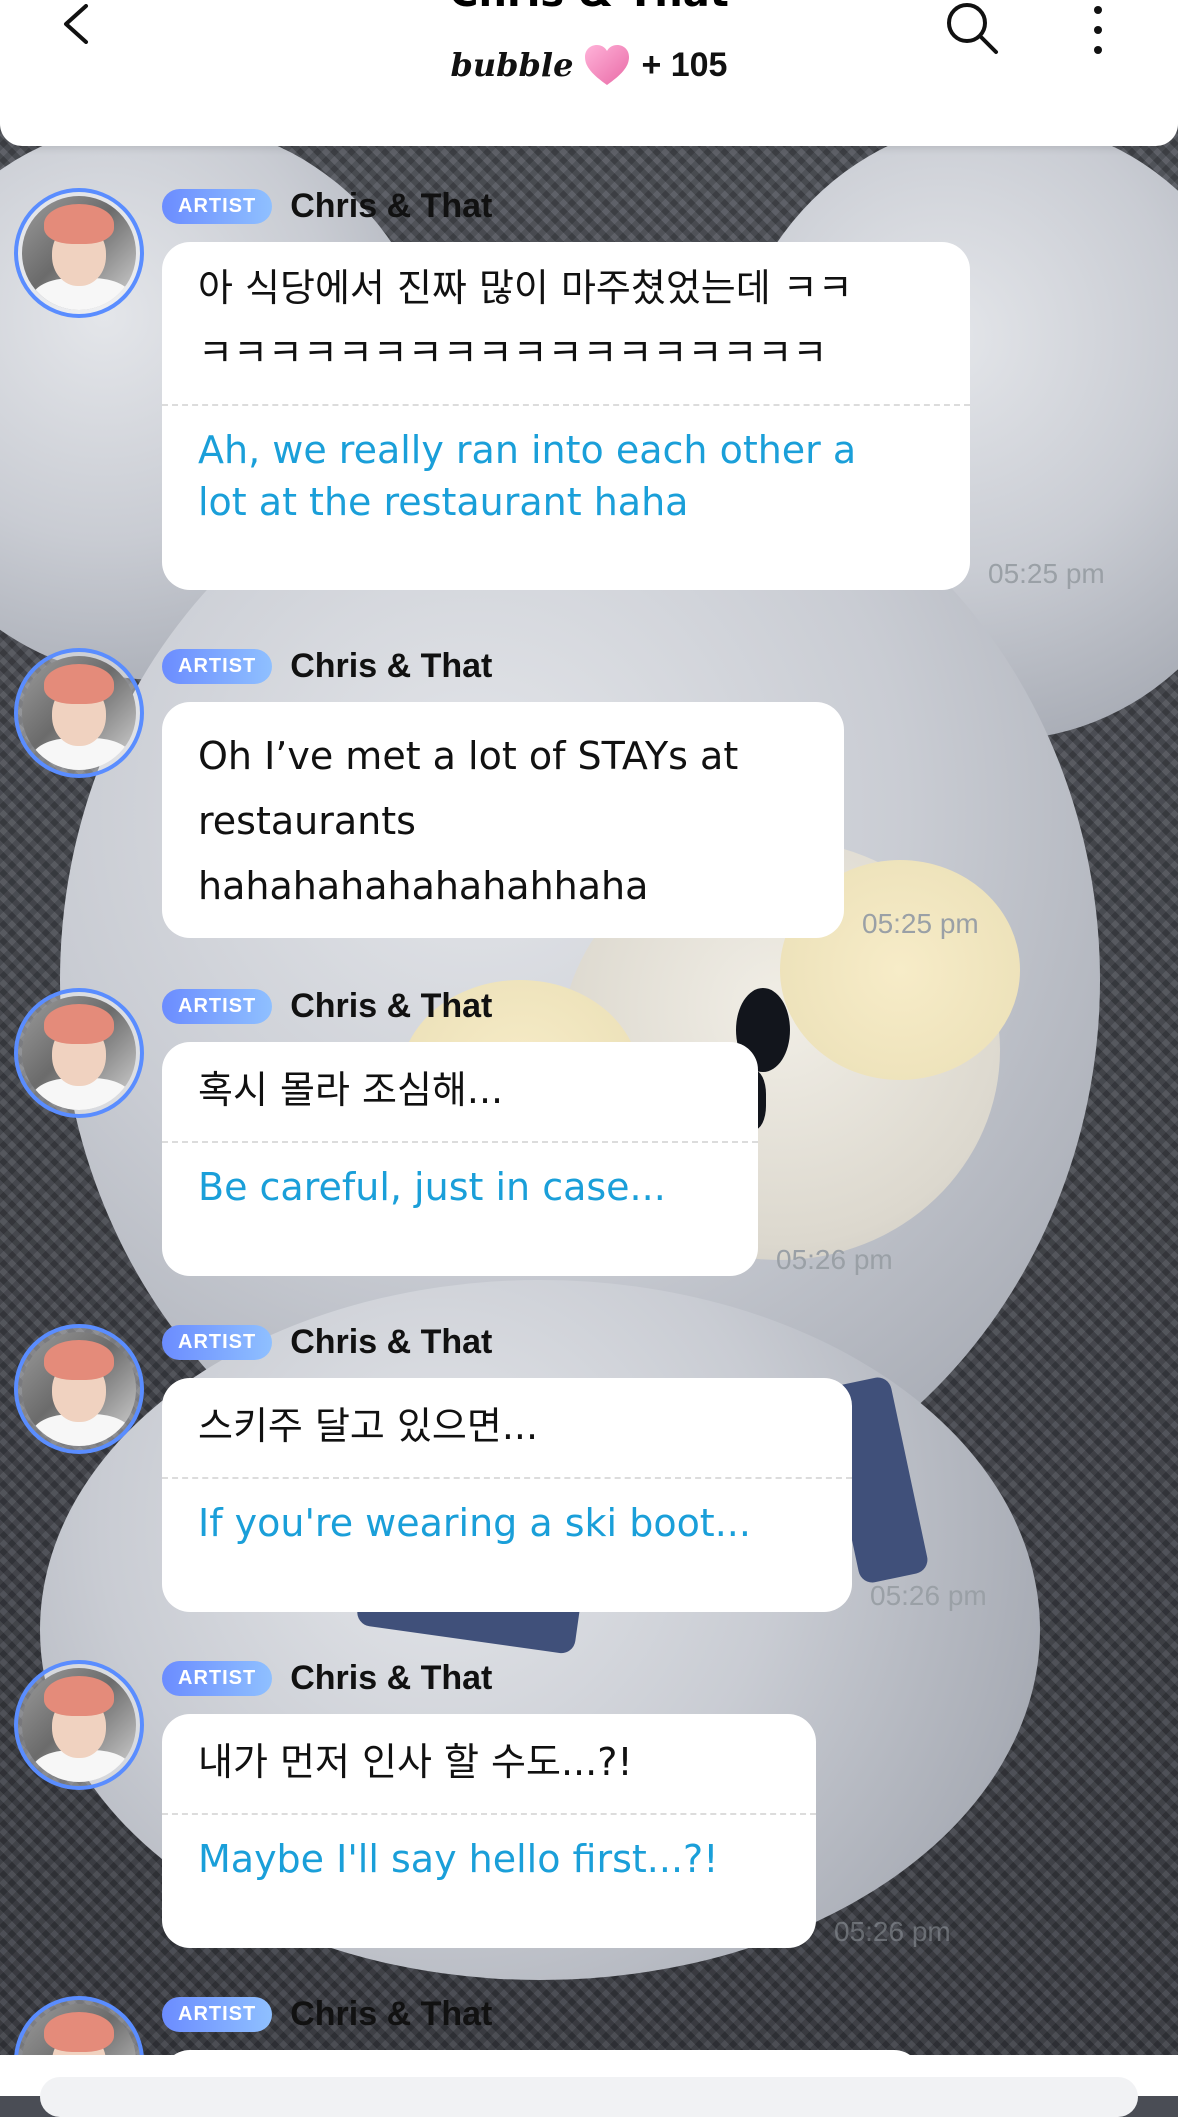  What do you see at coordinates (512, 65) in the screenshot?
I see `bubble-logo: bubble` at bounding box center [512, 65].